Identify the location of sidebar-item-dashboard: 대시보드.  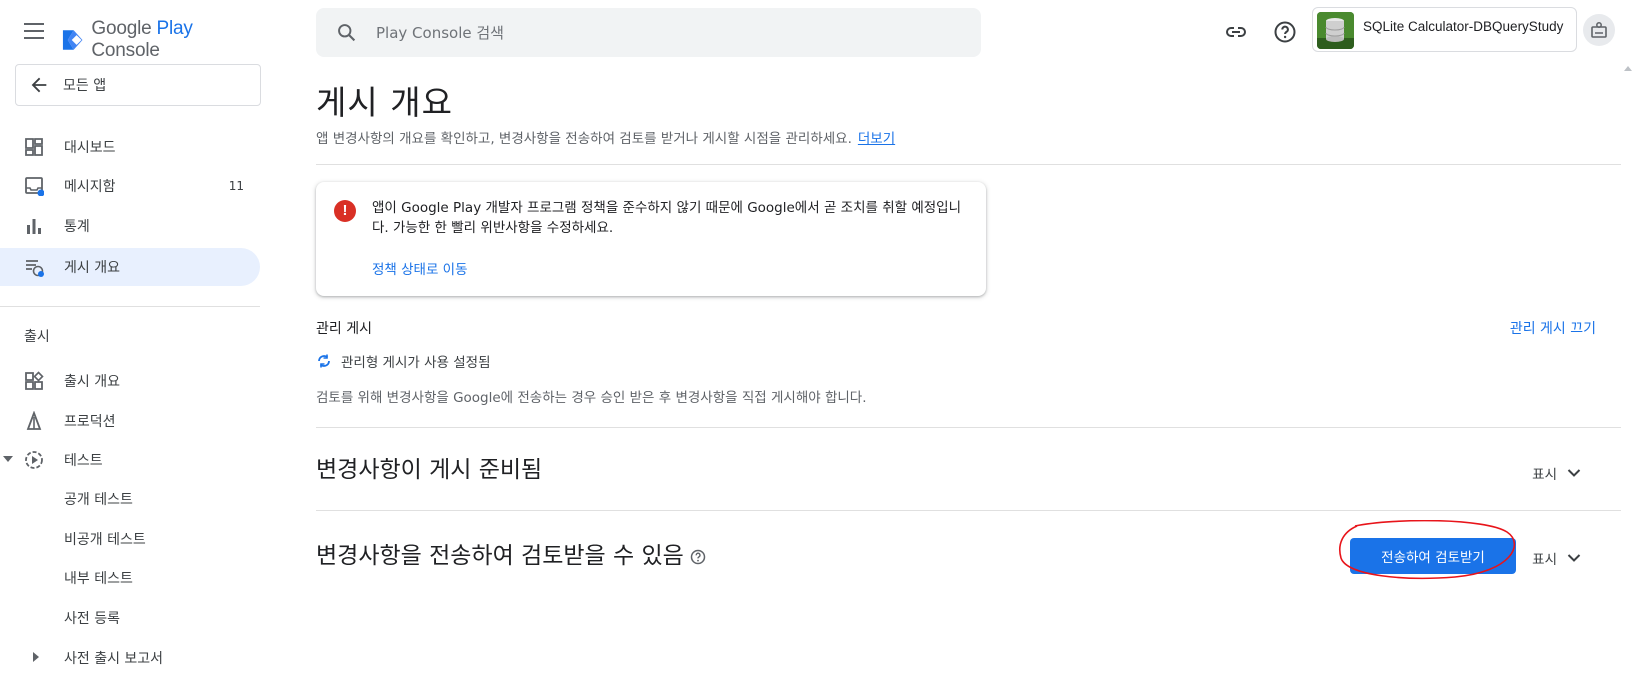
(130, 147).